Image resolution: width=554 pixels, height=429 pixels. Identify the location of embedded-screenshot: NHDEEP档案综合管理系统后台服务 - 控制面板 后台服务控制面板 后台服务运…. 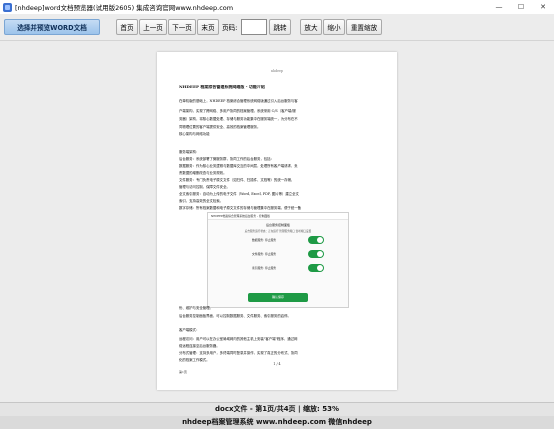
(278, 260).